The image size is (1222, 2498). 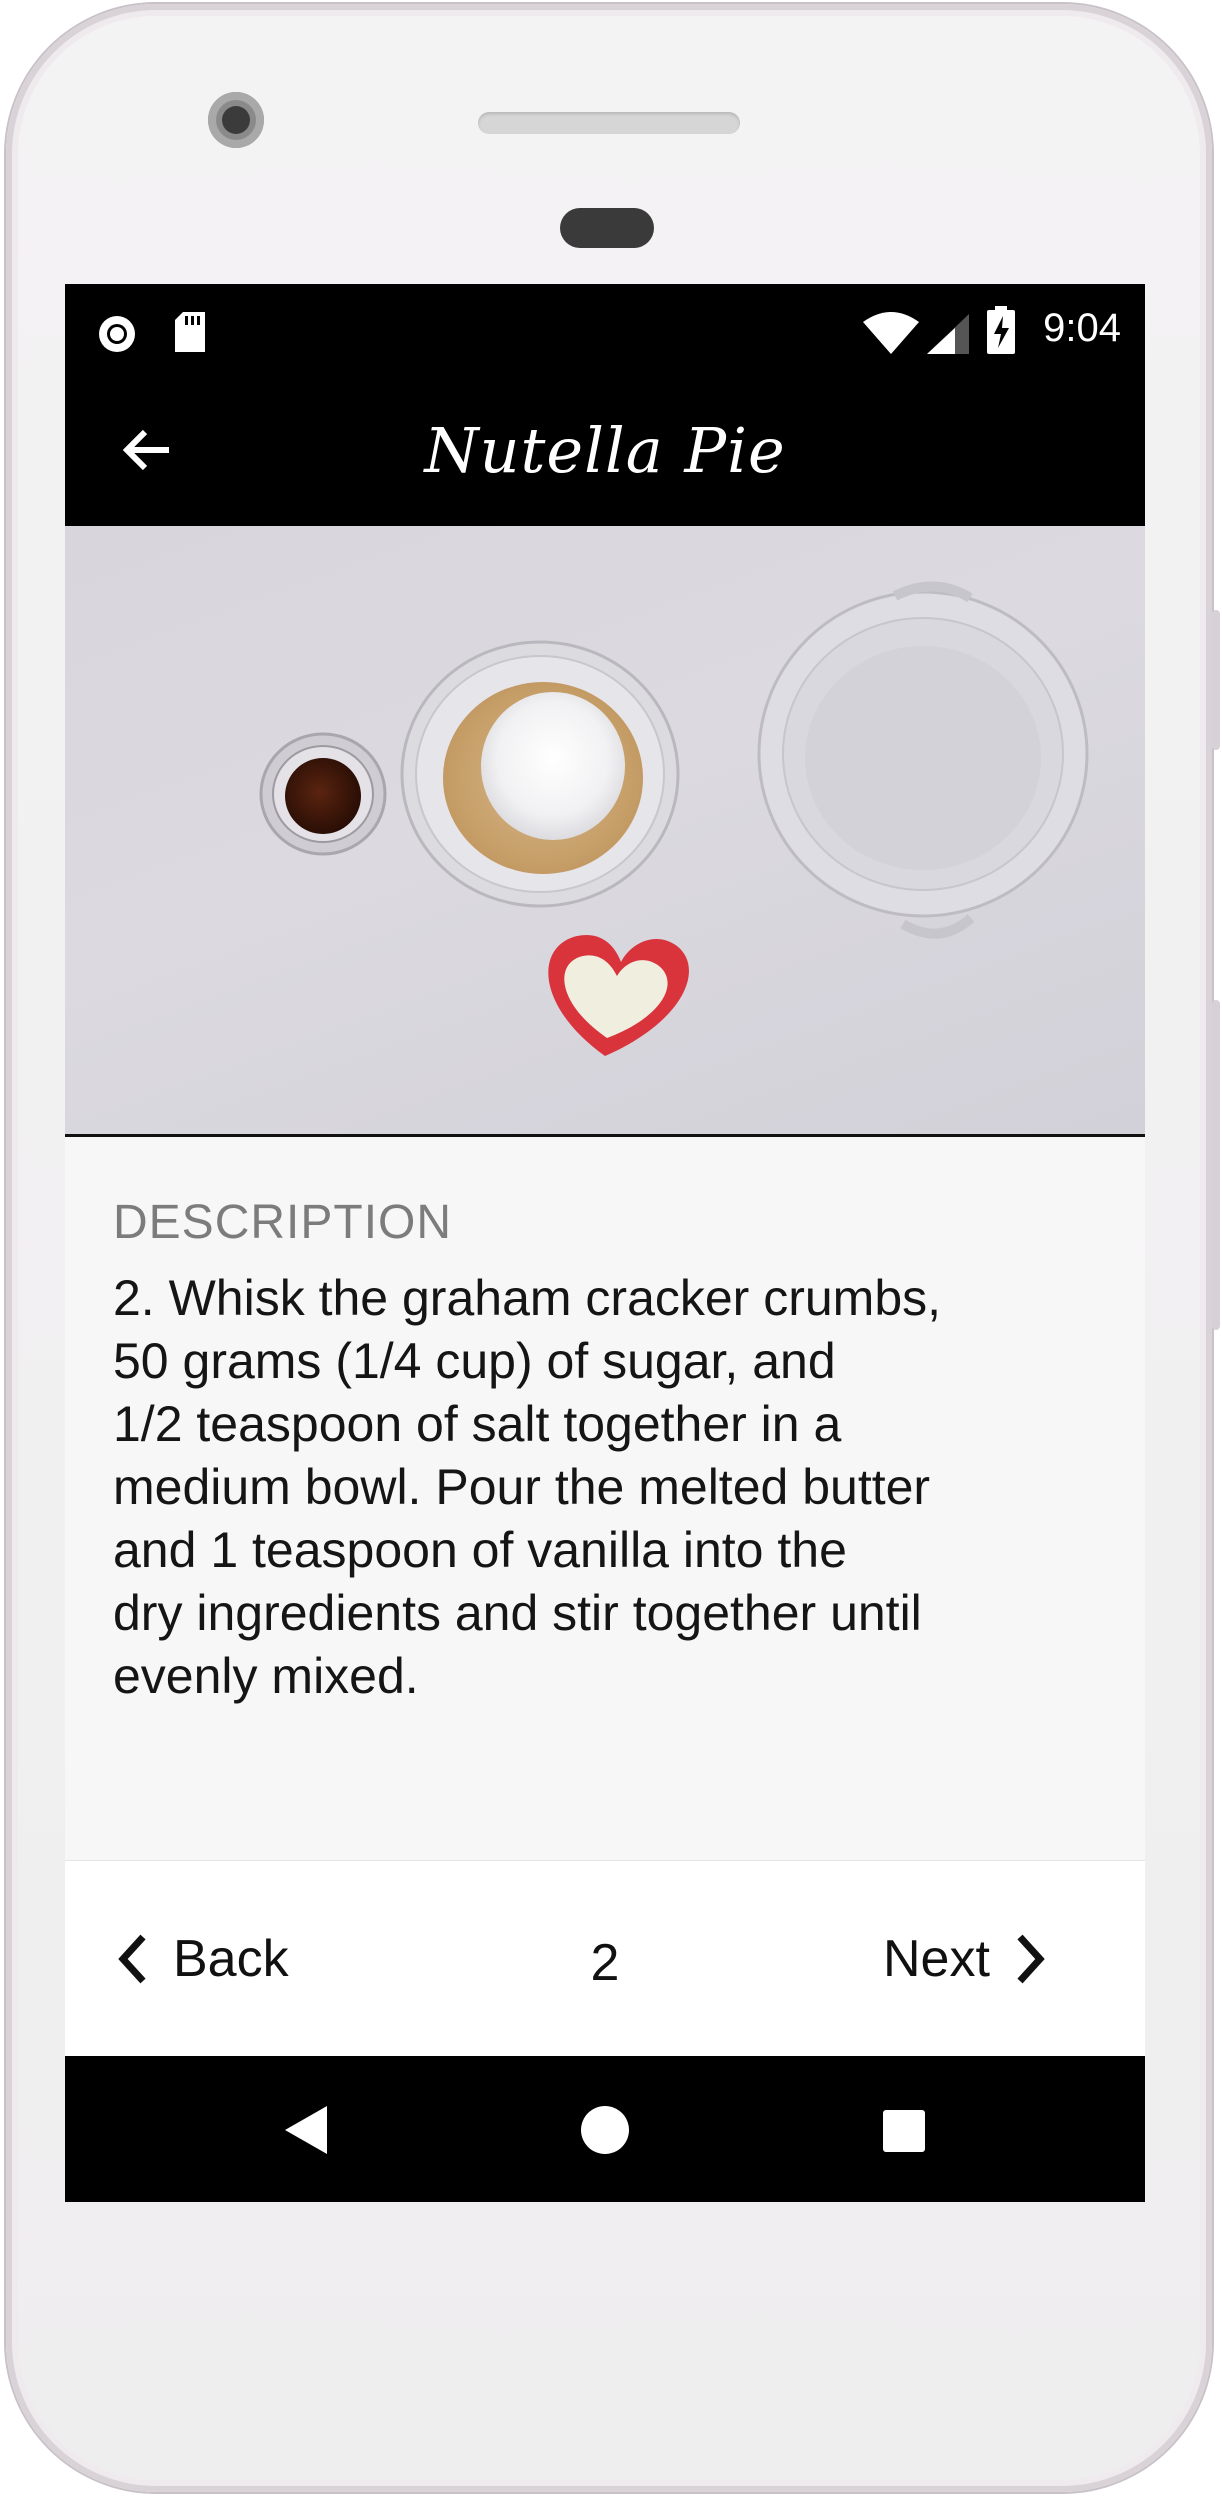 What do you see at coordinates (190, 332) in the screenshot?
I see `sd-card-icon` at bounding box center [190, 332].